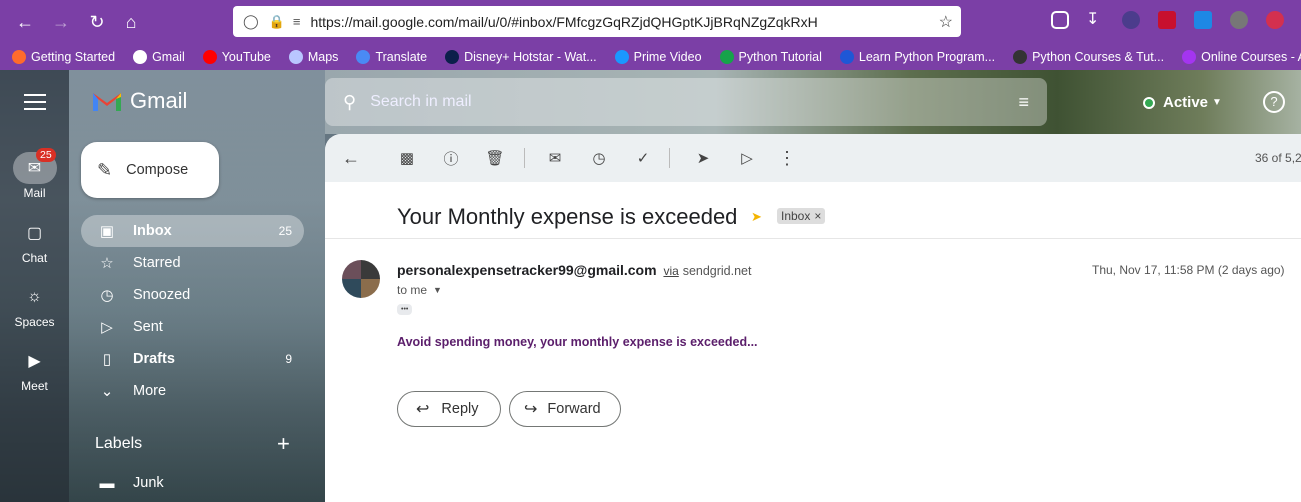  I want to click on bookmark-item: Gmail, so click(156, 56).